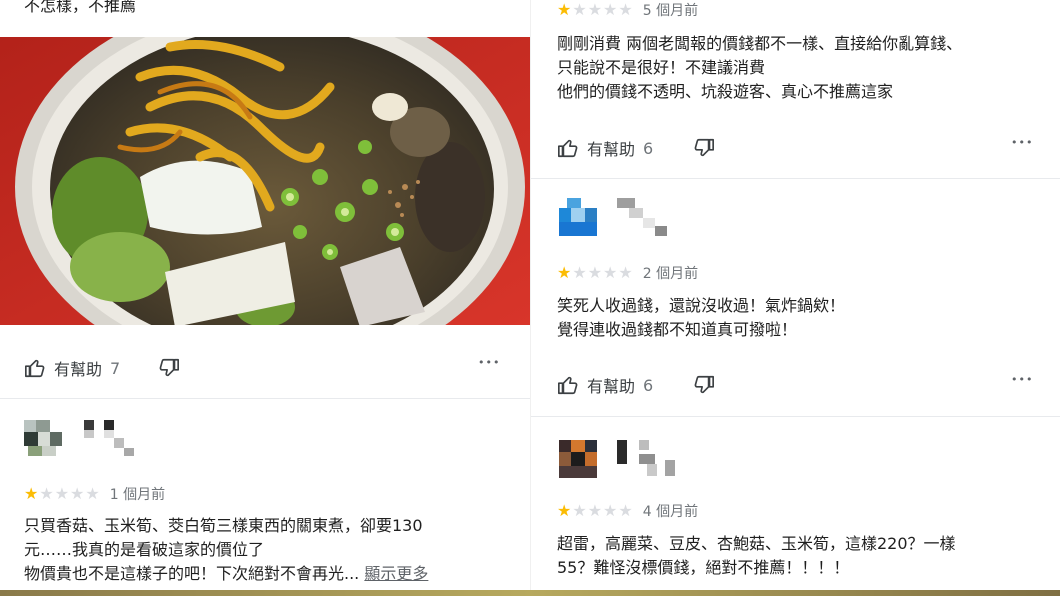  What do you see at coordinates (670, 512) in the screenshot?
I see `review-date: 4 個月前` at bounding box center [670, 512].